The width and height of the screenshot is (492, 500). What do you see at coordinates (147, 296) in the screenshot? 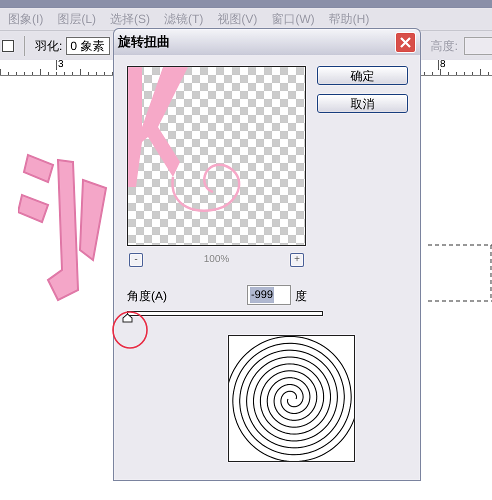
I see `angle-label: 角度(A)` at bounding box center [147, 296].